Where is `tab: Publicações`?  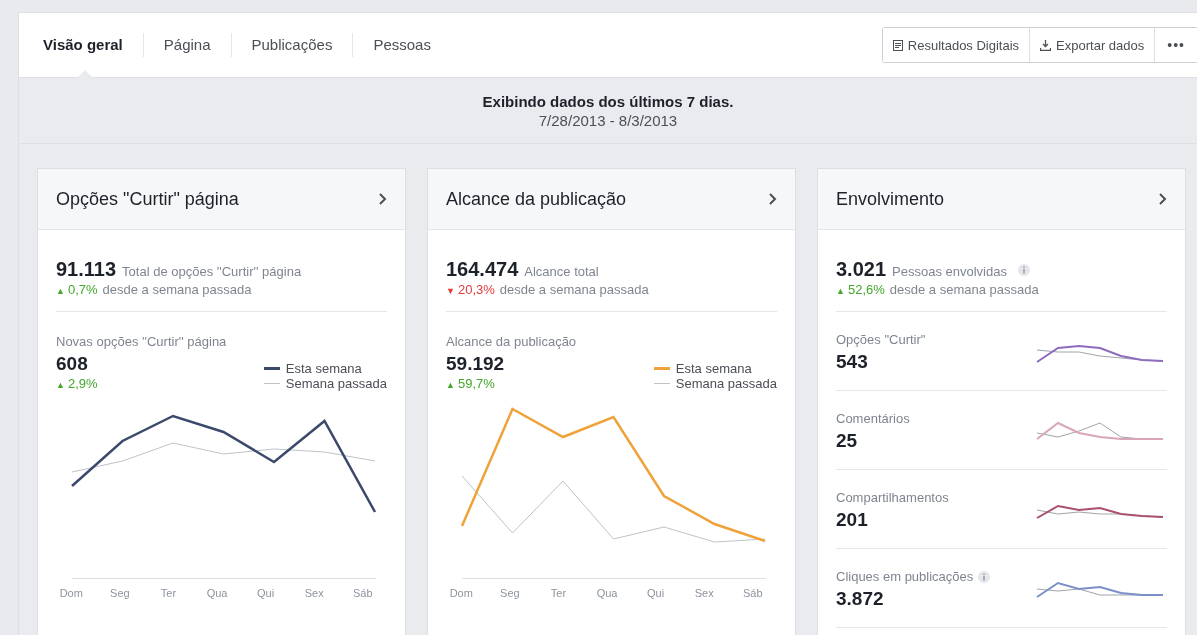
tab: Publicações is located at coordinates (292, 45).